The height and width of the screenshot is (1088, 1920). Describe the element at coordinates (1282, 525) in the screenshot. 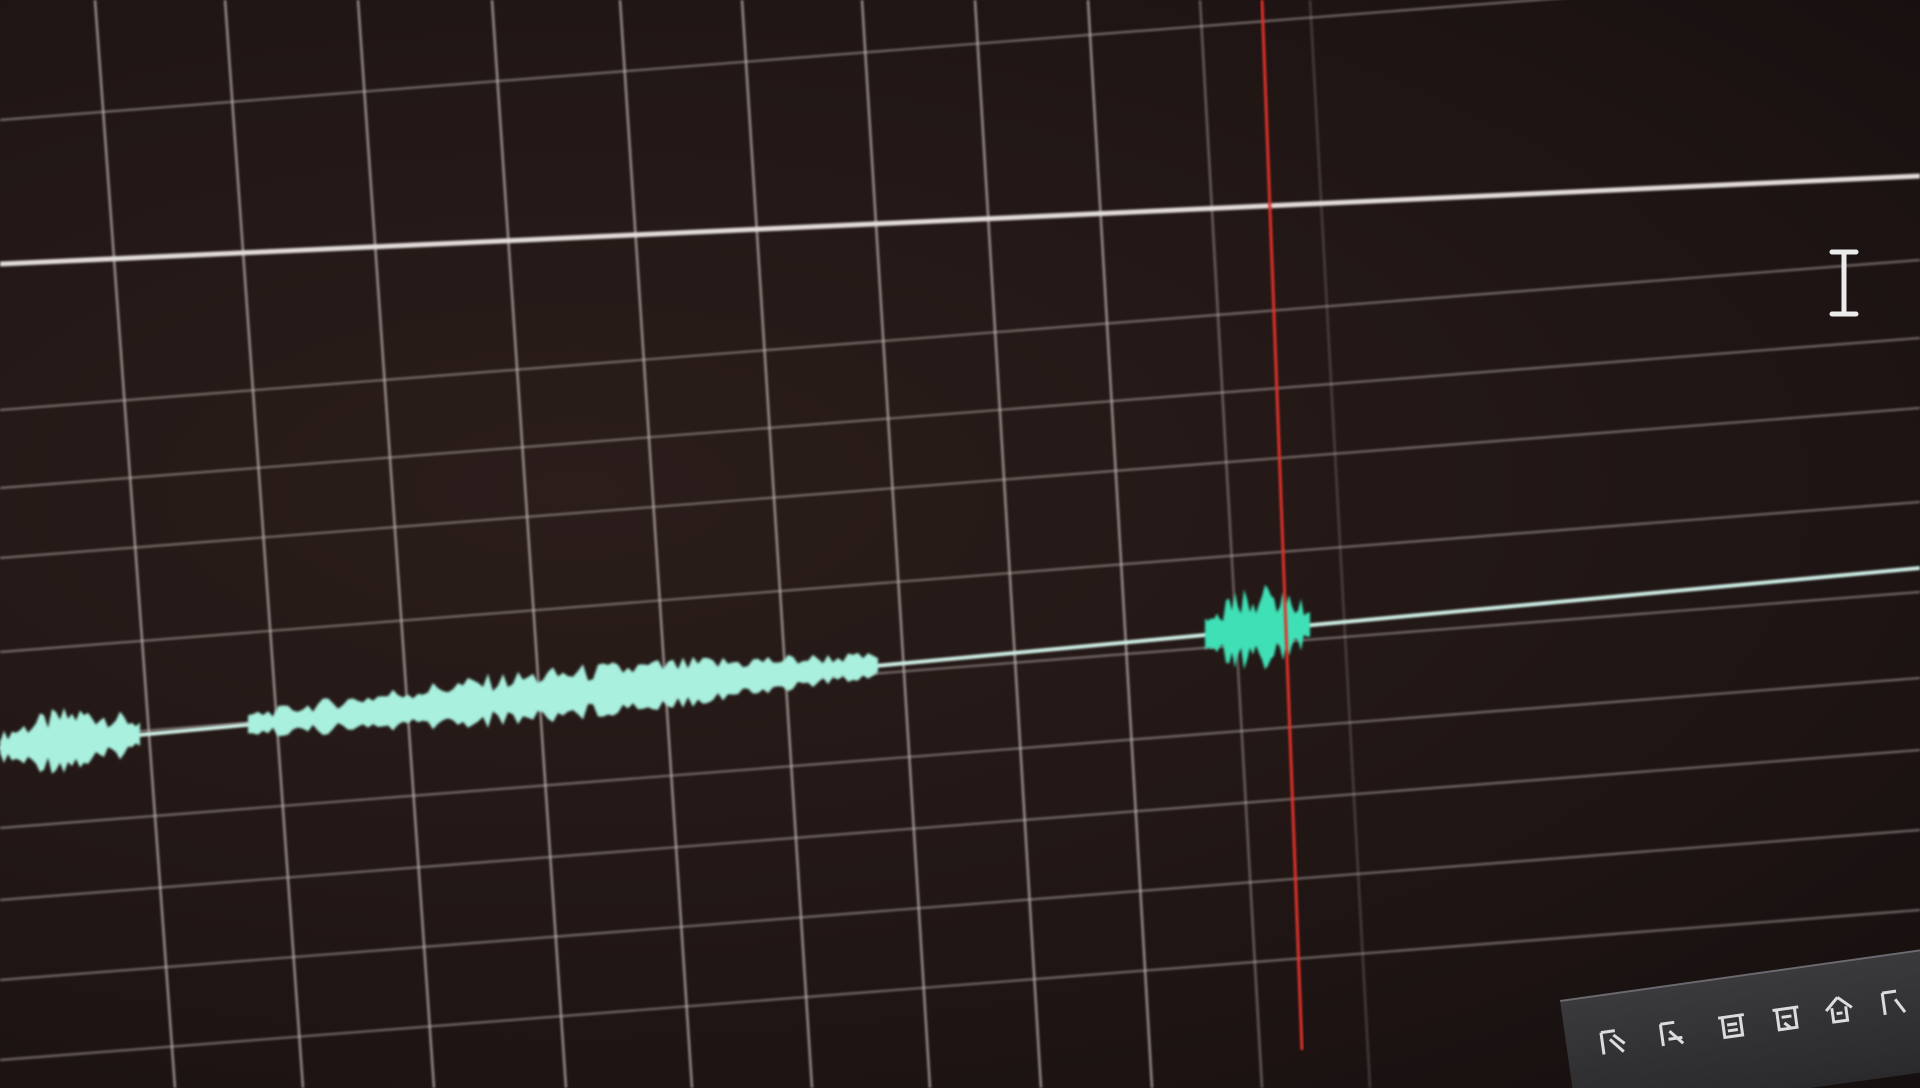

I see `playhead-line` at that location.